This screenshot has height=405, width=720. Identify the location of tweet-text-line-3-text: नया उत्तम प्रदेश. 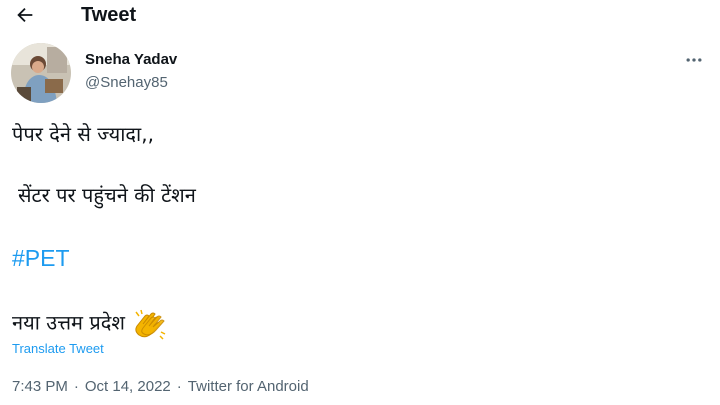
(68, 322).